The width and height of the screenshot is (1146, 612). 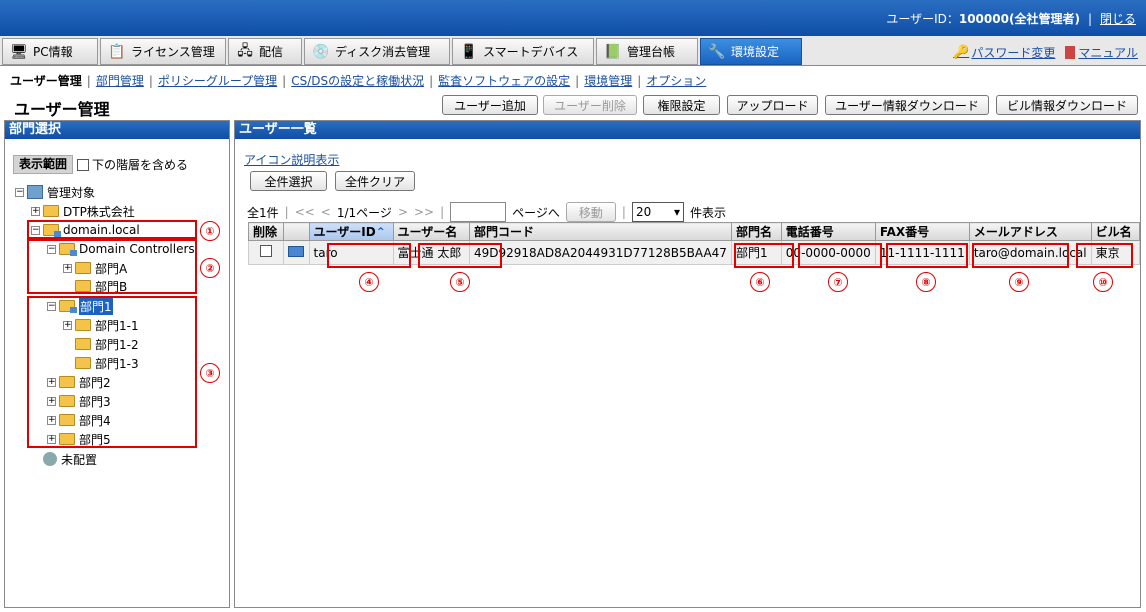 What do you see at coordinates (46, 81) in the screenshot?
I see `subnav-user-management: ユーザー管理` at bounding box center [46, 81].